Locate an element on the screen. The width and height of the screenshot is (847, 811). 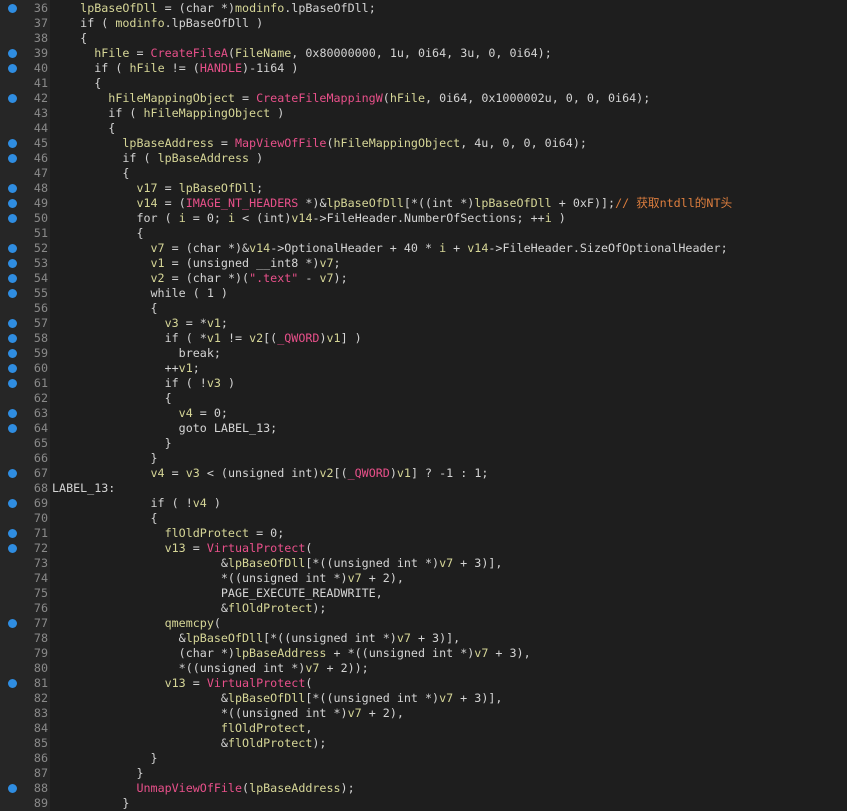
code-text: + is located at coordinates (421, 638).